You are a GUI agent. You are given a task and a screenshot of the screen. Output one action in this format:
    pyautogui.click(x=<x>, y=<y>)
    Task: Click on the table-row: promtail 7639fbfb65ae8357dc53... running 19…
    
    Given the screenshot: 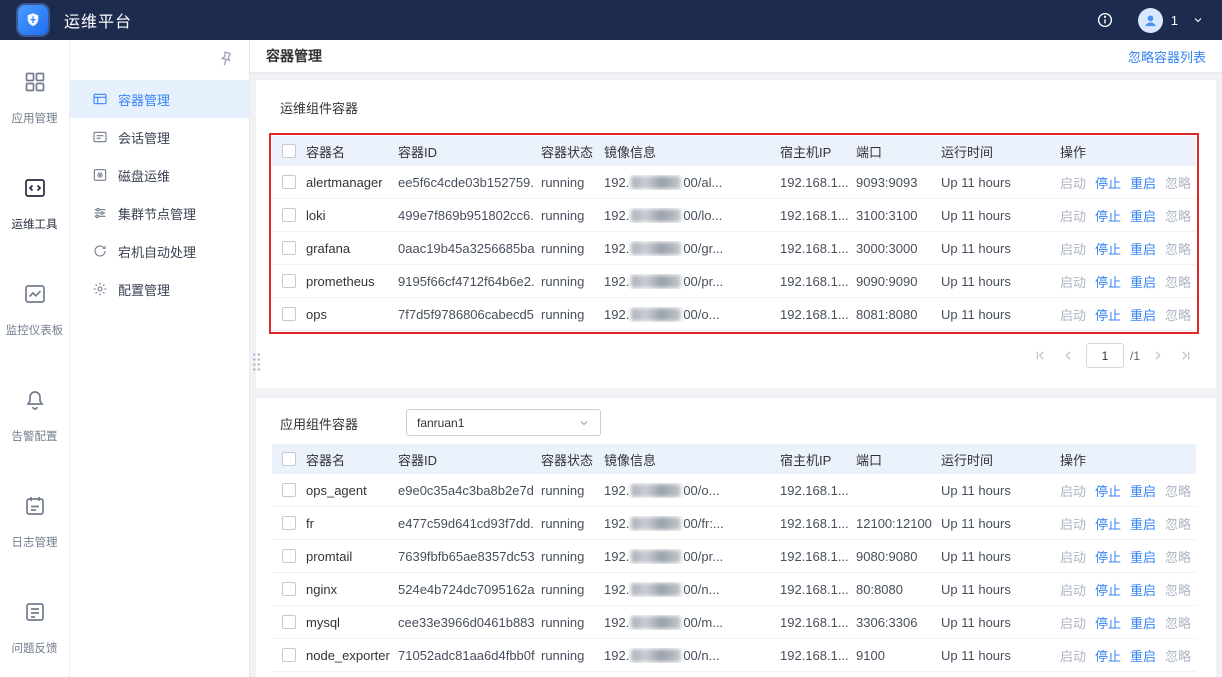 What is the action you would take?
    pyautogui.click(x=734, y=556)
    